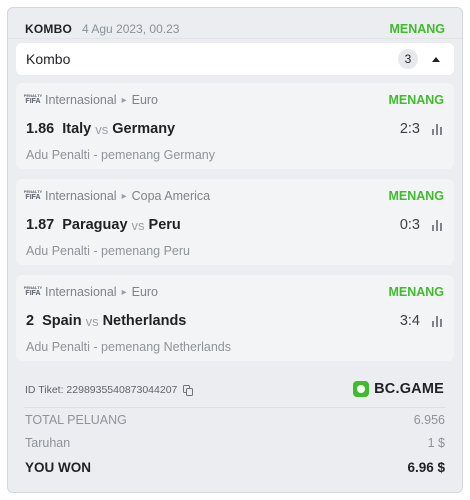 The image size is (470, 500). What do you see at coordinates (48, 29) in the screenshot?
I see `bet-type-label: KOMBO` at bounding box center [48, 29].